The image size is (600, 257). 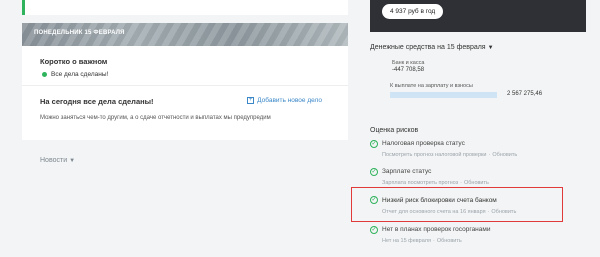 I want to click on news-label: Новости, so click(x=54, y=160).